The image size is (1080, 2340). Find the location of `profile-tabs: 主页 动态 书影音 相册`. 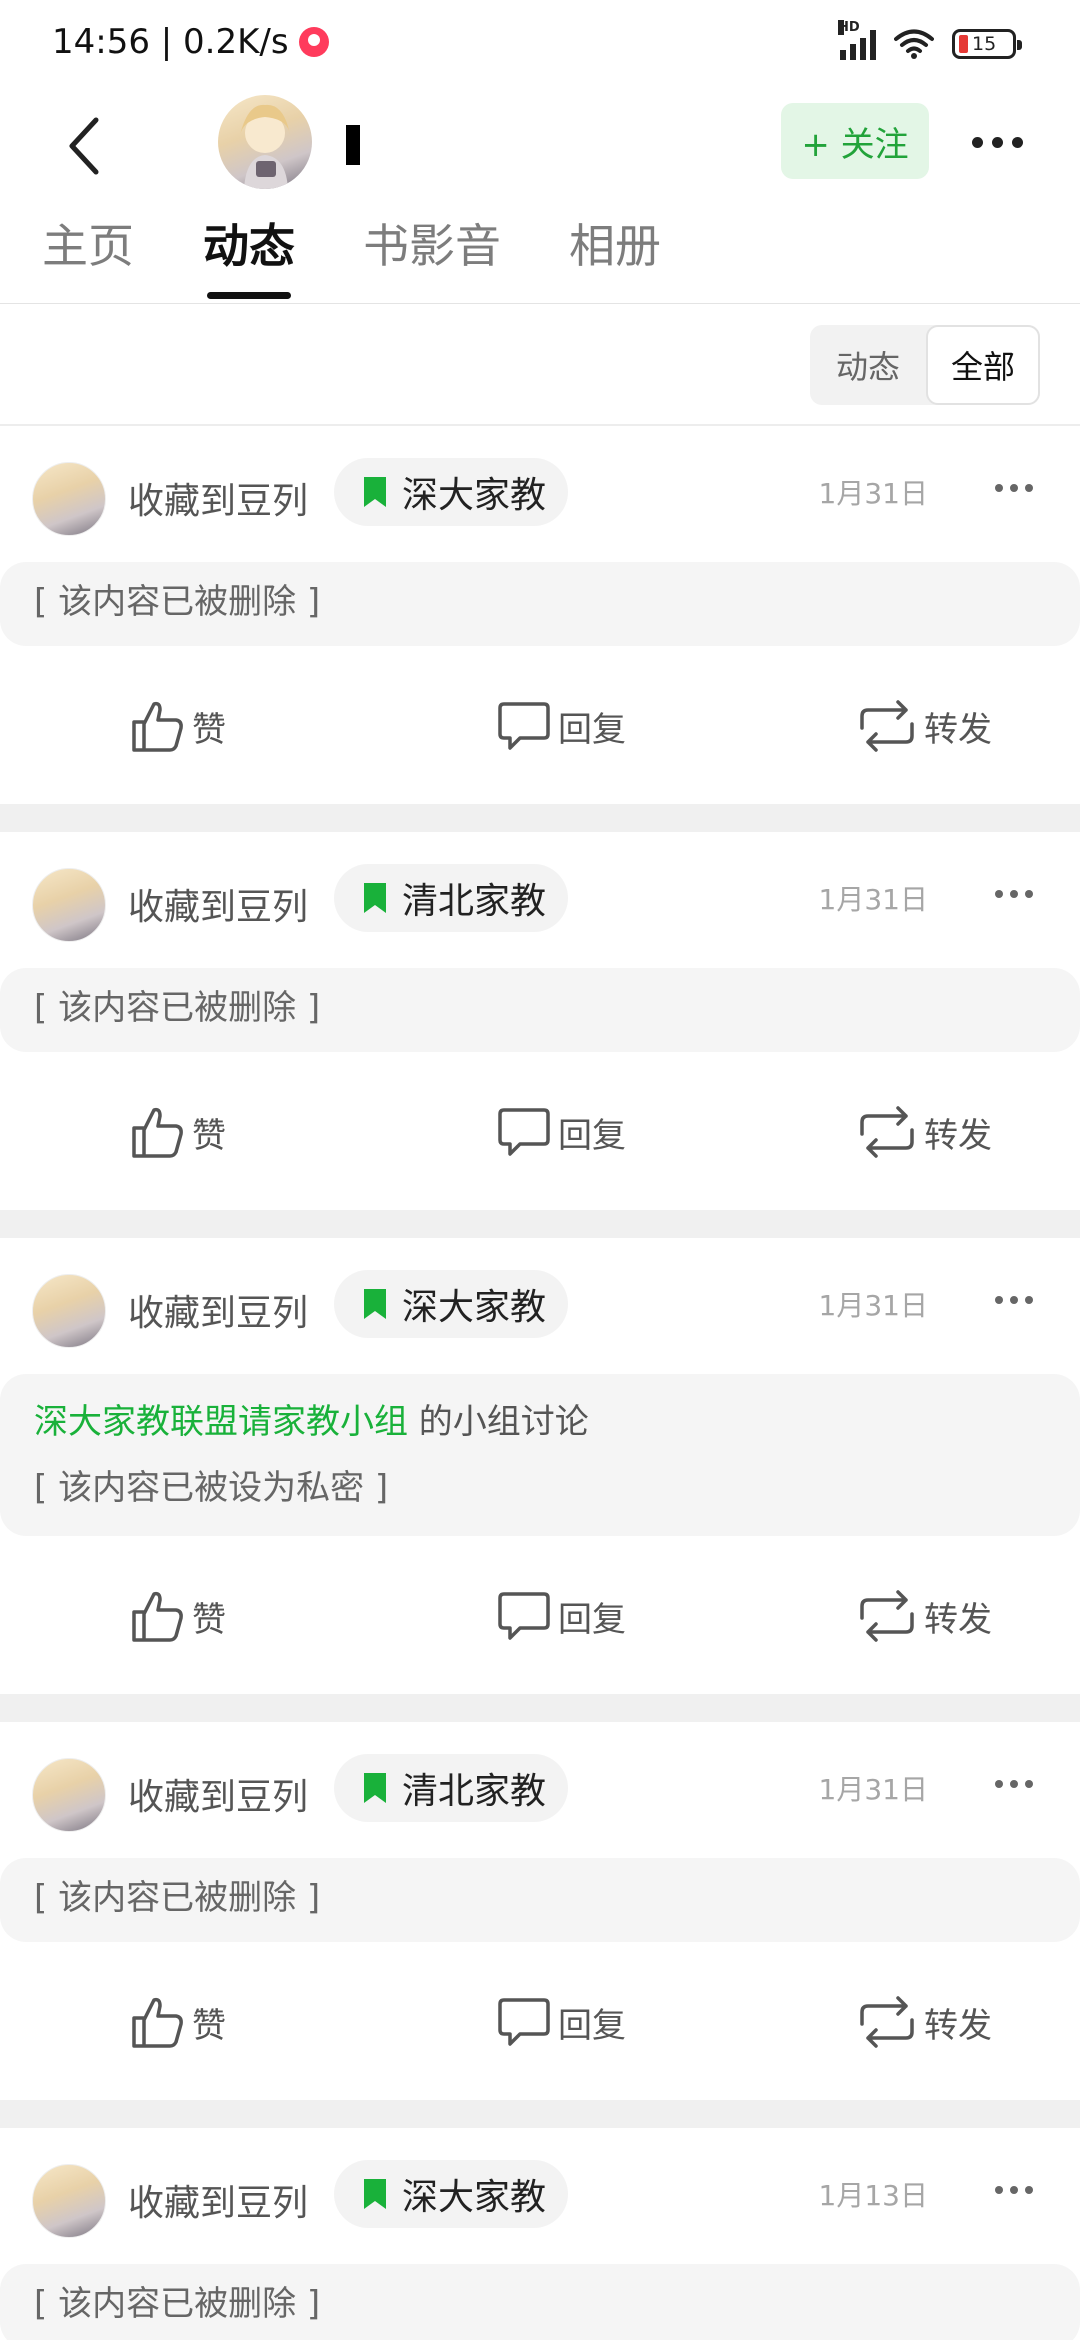

profile-tabs: 主页 动态 书影音 相册 is located at coordinates (540, 251).